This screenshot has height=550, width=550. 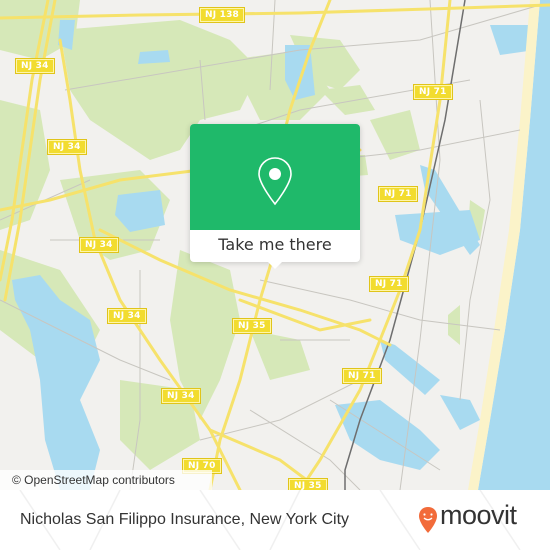 What do you see at coordinates (478, 515) in the screenshot?
I see `moovit-brand: moovit` at bounding box center [478, 515].